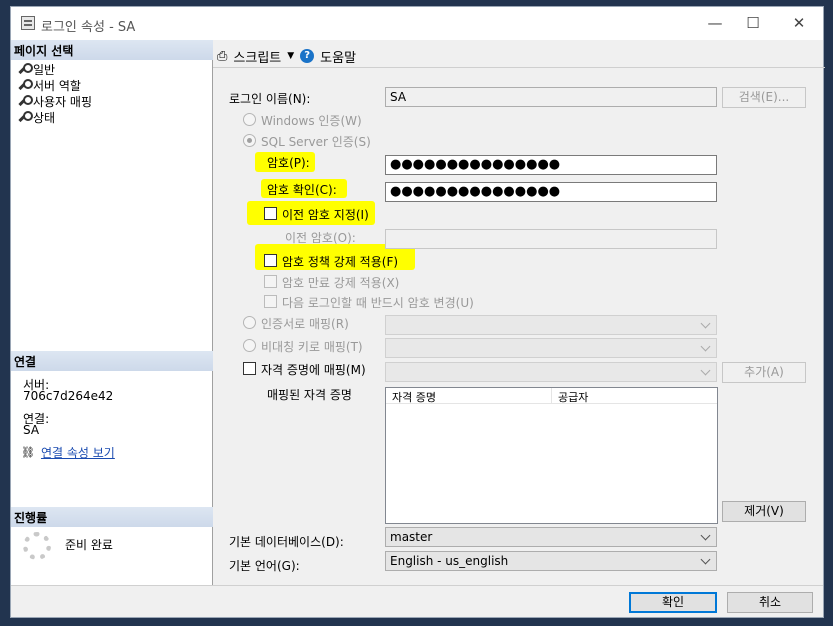 This screenshot has width=833, height=626. I want to click on nav-item-label: 상태, so click(44, 117).